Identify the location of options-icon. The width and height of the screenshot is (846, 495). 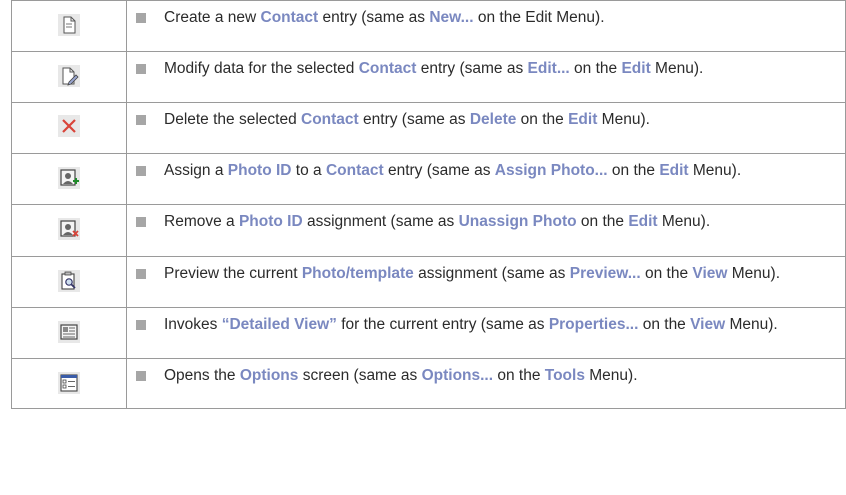
(69, 383).